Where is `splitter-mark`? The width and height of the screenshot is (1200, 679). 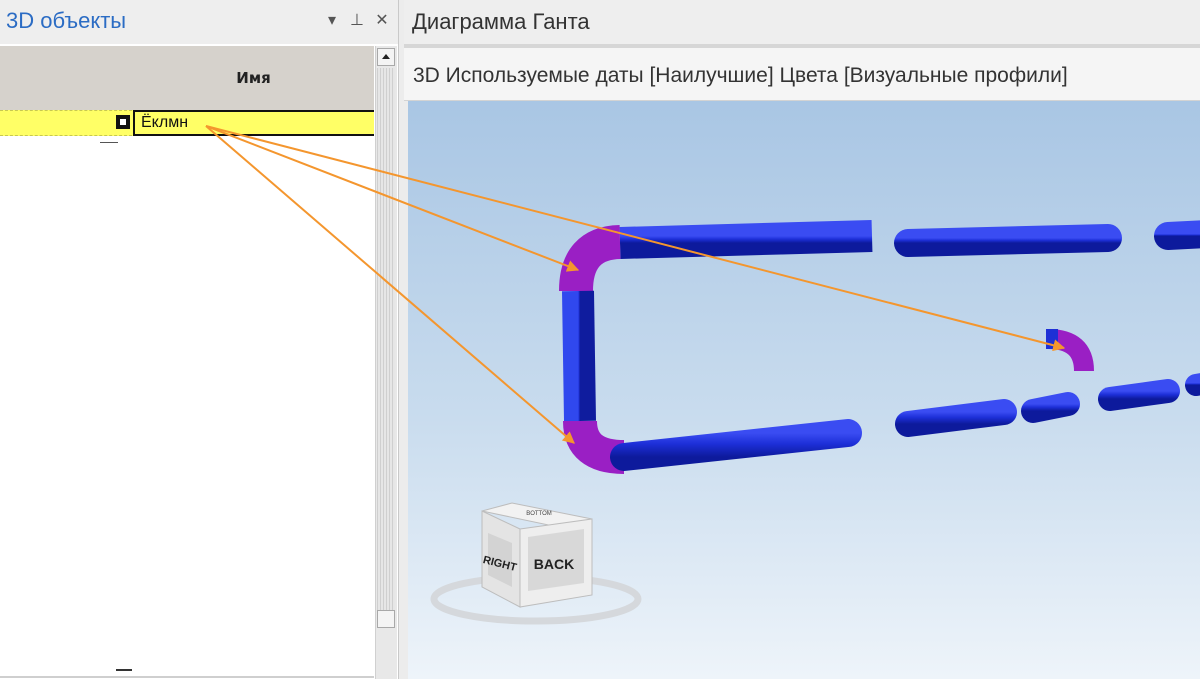 splitter-mark is located at coordinates (124, 670).